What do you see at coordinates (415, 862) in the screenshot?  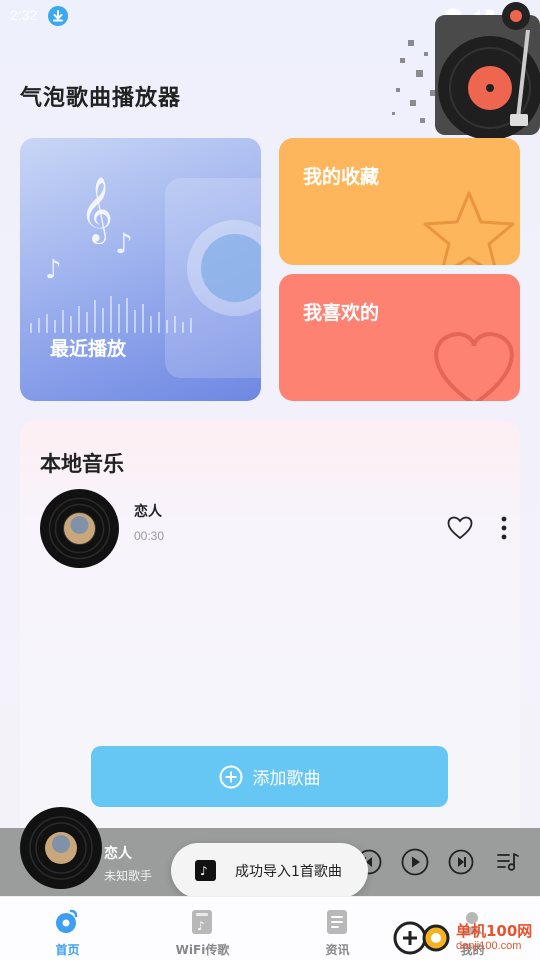 I see `play-icon` at bounding box center [415, 862].